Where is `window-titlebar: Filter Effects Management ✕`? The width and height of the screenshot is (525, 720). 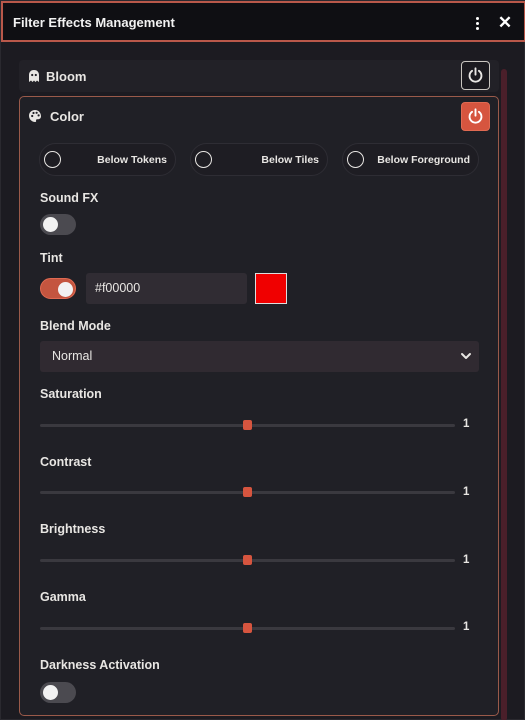
window-titlebar: Filter Effects Management ✕ is located at coordinates (263, 21).